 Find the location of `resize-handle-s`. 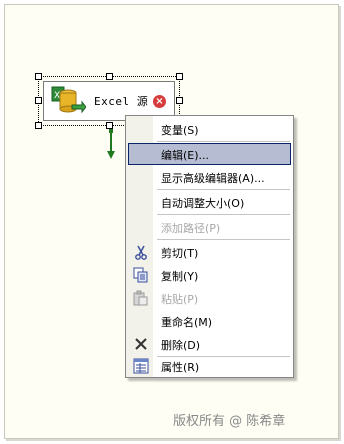

resize-handle-s is located at coordinates (109, 125).